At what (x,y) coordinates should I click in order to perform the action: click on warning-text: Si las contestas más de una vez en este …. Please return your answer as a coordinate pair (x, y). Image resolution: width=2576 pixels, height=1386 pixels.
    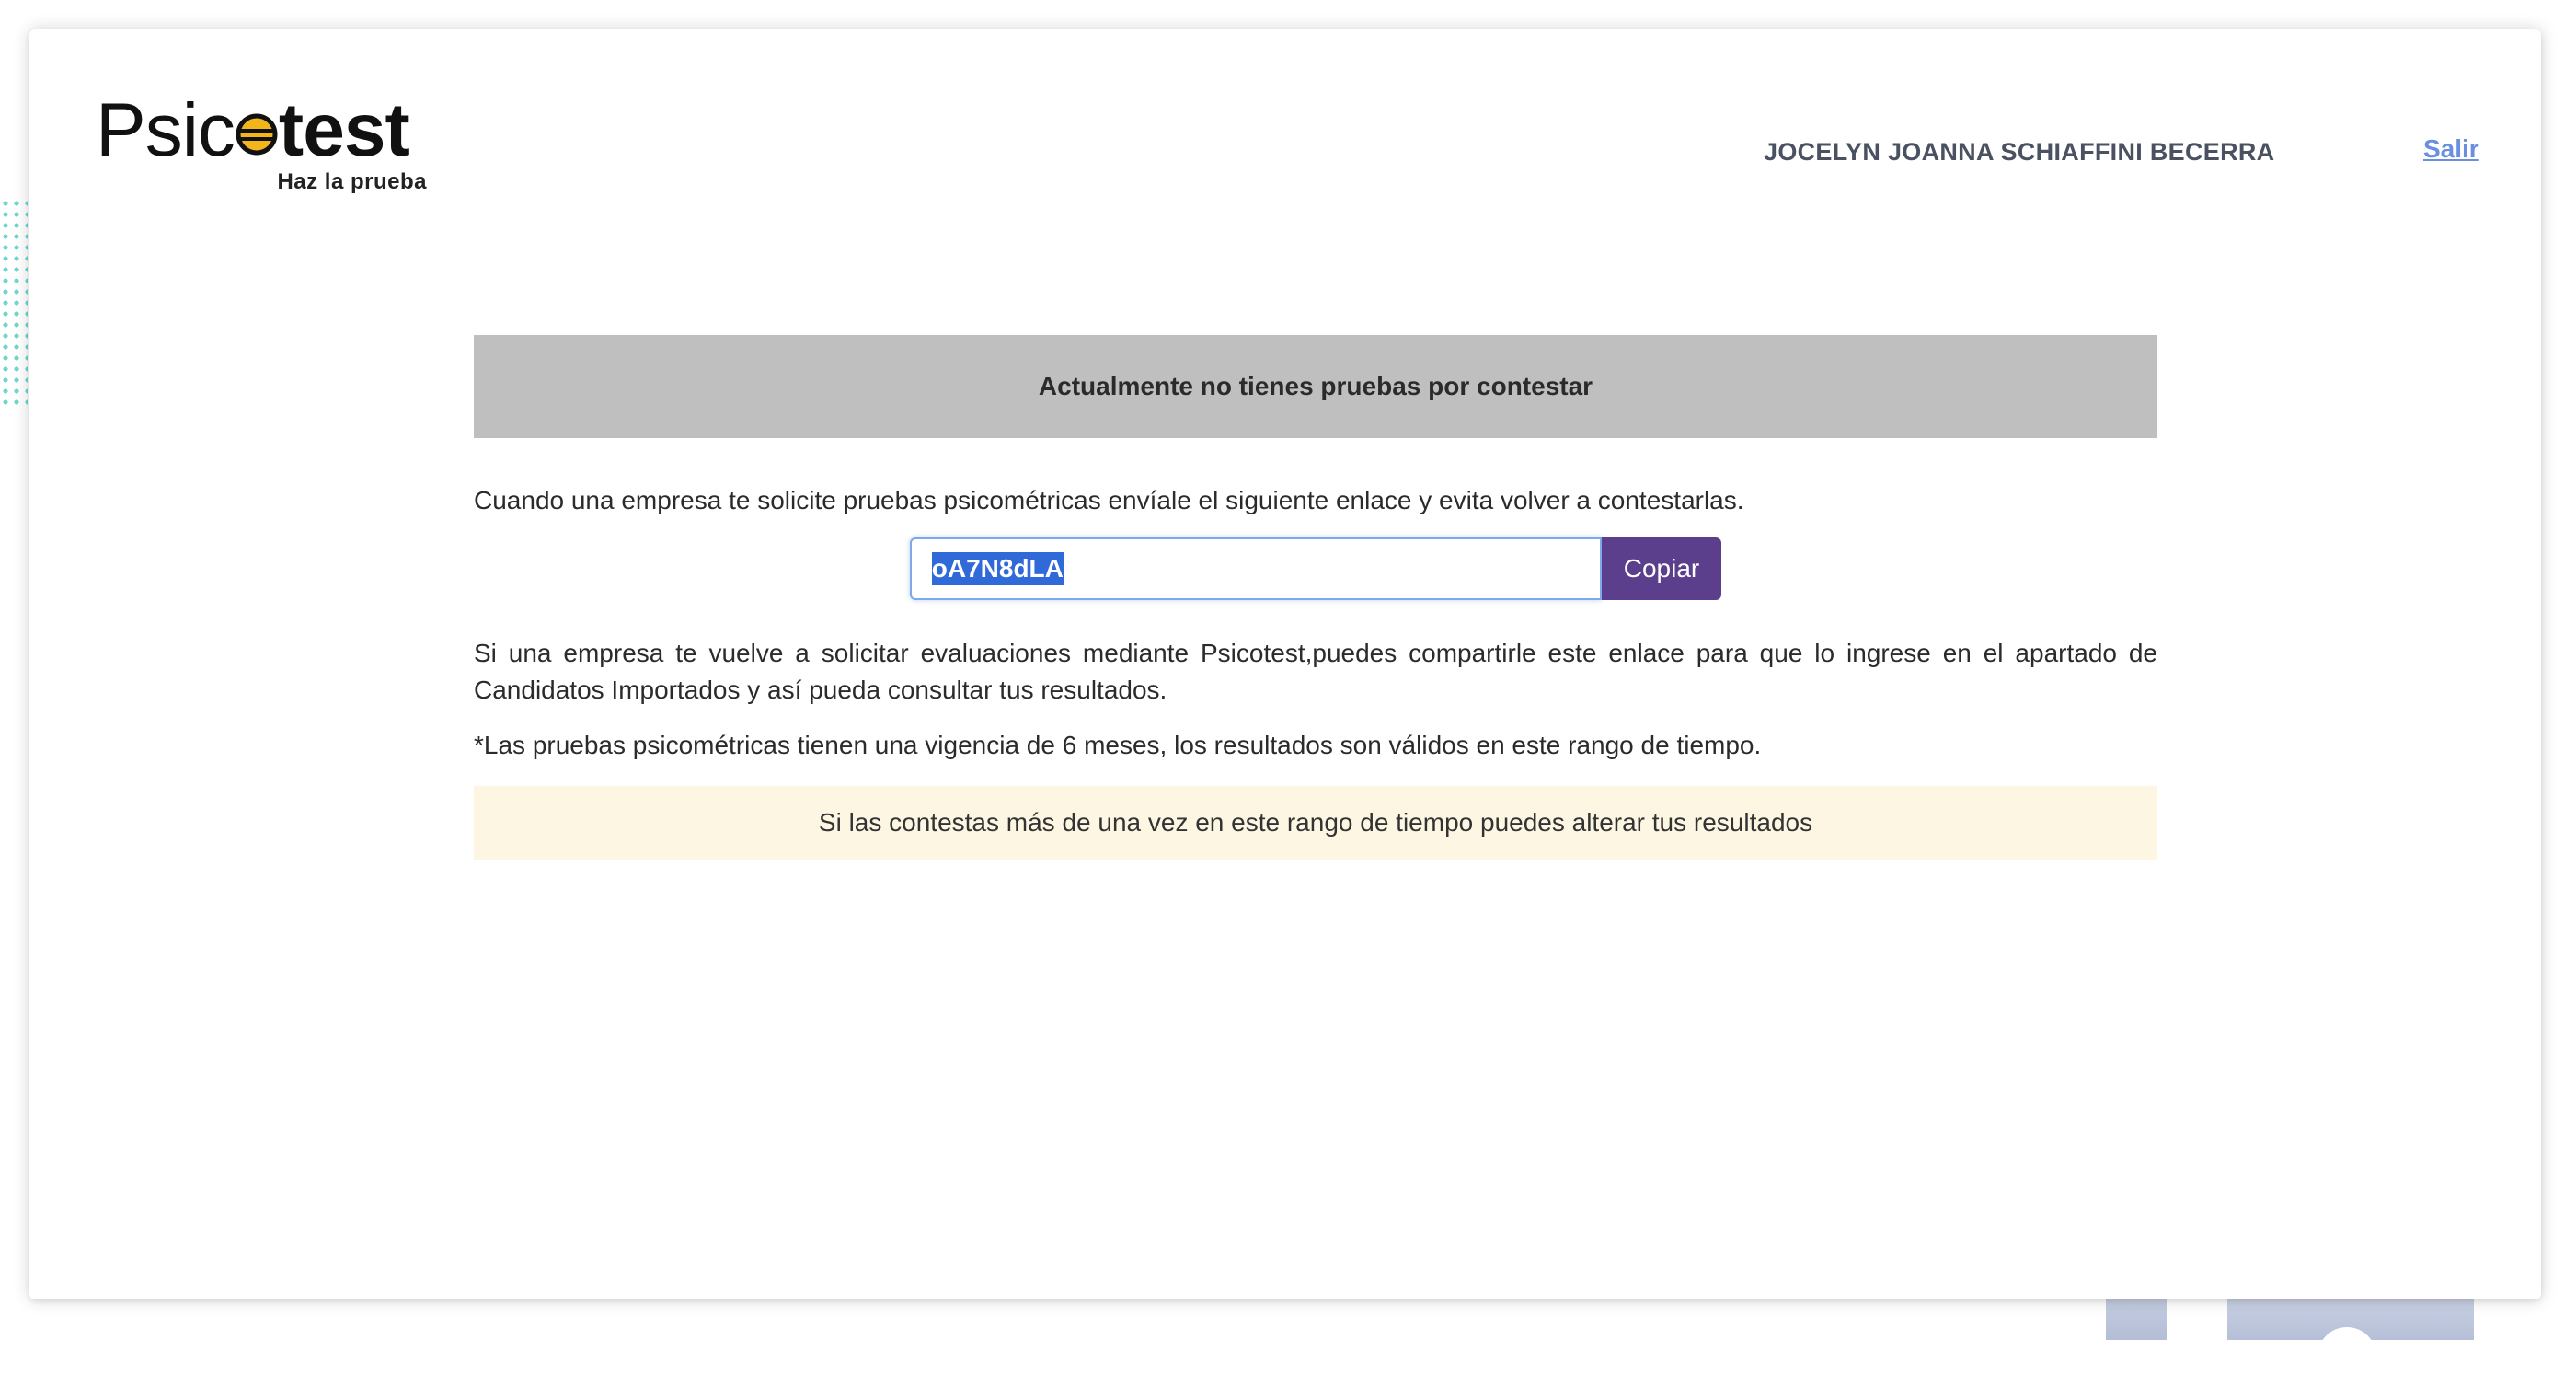
    Looking at the image, I should click on (1315, 822).